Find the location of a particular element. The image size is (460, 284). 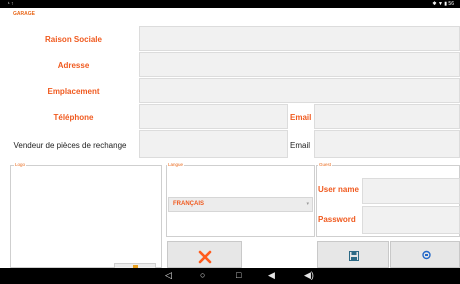

volume-up-icon: ◀) is located at coordinates (309, 275).